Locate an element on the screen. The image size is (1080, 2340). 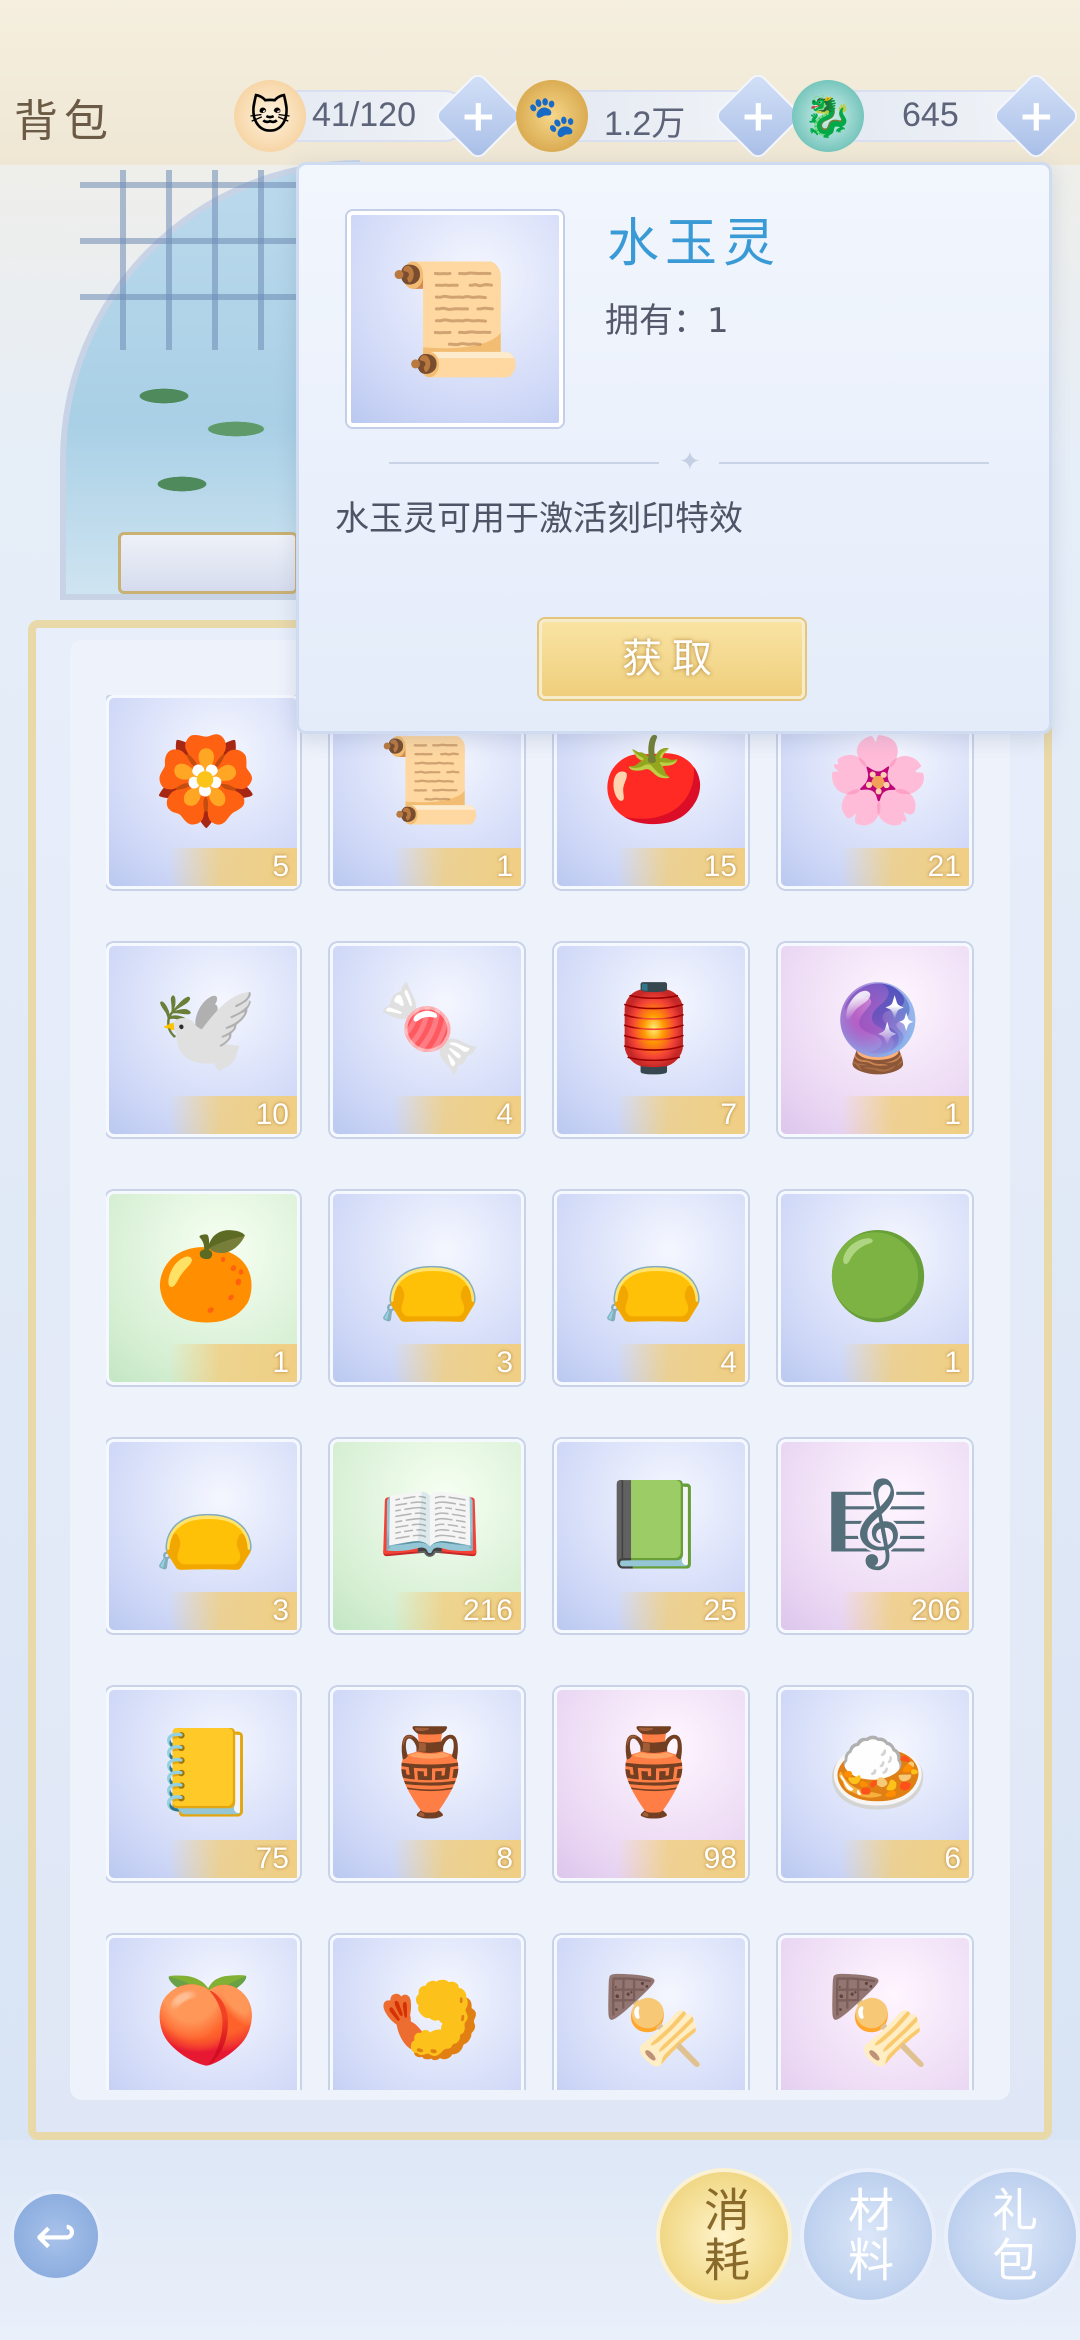
inventory-slot: 👝 4 is located at coordinates (651, 1288).